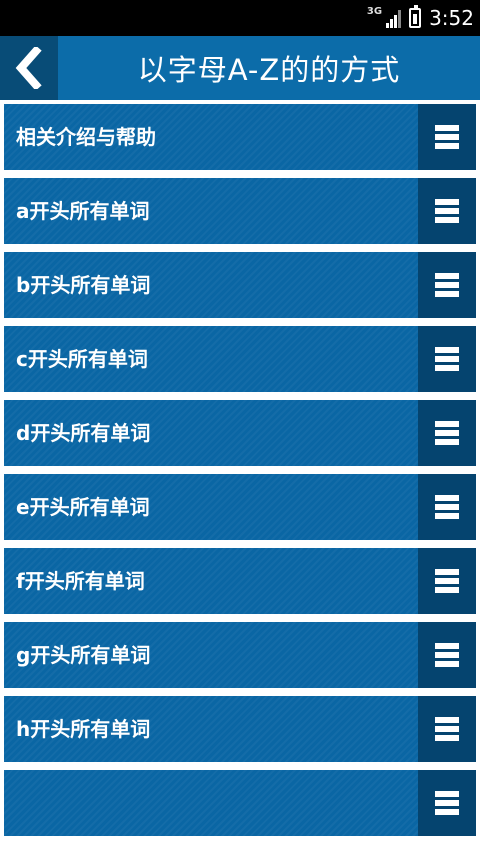 The image size is (480, 844). What do you see at coordinates (451, 18) in the screenshot?
I see `status-time: 3:52` at bounding box center [451, 18].